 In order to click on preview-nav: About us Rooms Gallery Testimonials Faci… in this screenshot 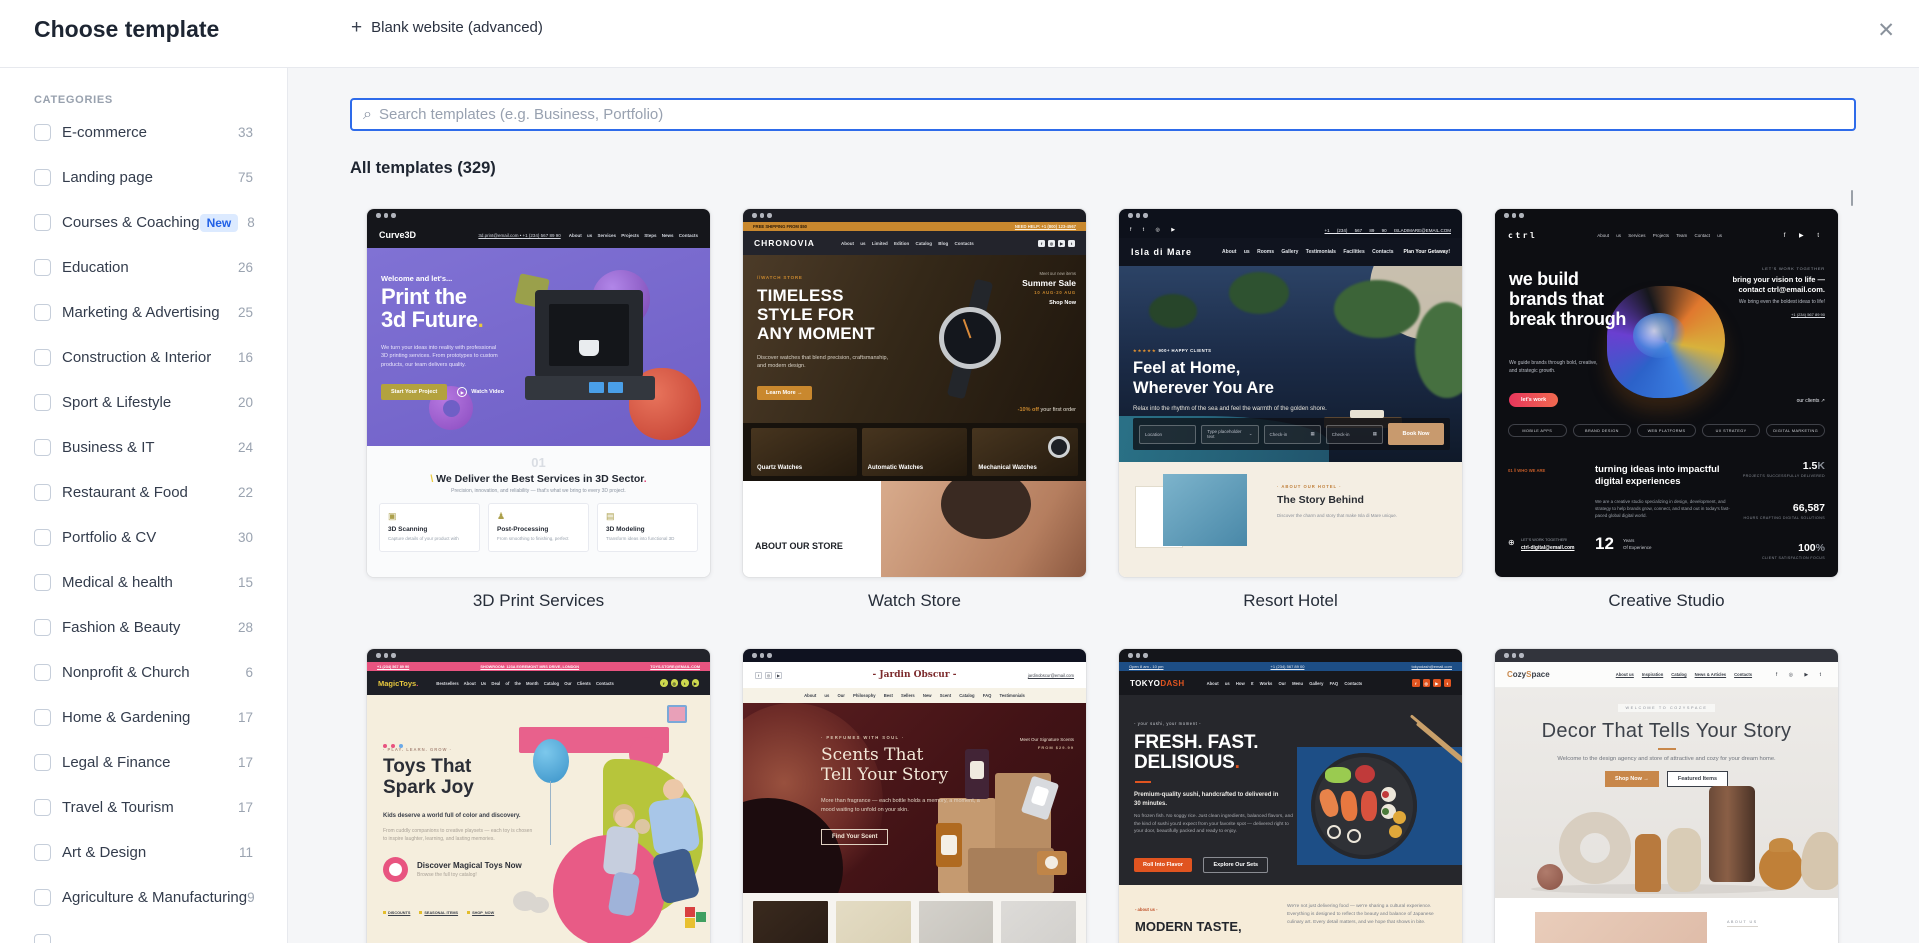, I will do `click(1308, 252)`.